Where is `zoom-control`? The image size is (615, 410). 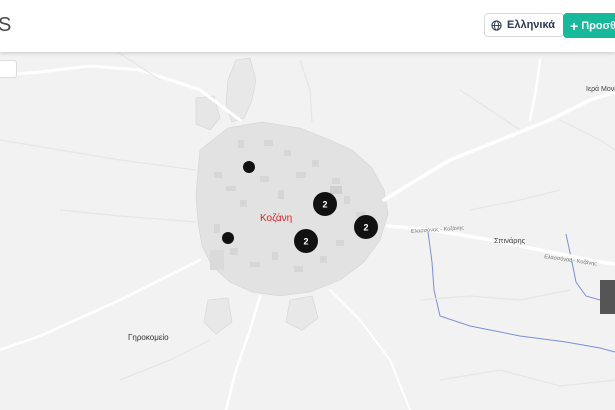
zoom-control is located at coordinates (8, 69).